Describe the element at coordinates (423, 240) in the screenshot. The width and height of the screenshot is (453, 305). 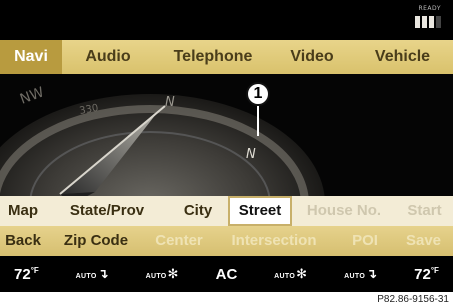
I see `action-save: Save` at that location.